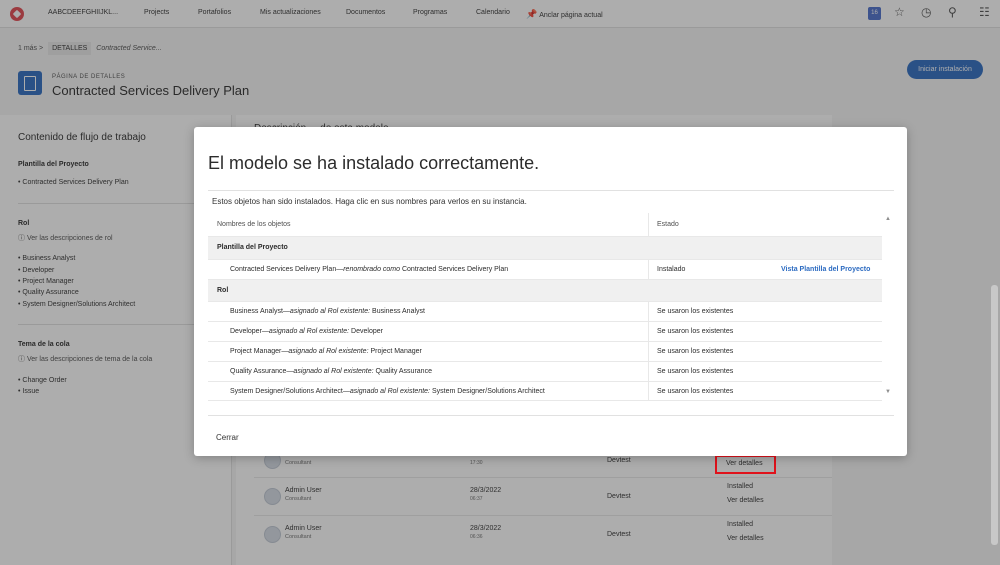 The width and height of the screenshot is (1000, 565). What do you see at coordinates (254, 224) in the screenshot?
I see `column-header-name: Nombres de los objetos` at bounding box center [254, 224].